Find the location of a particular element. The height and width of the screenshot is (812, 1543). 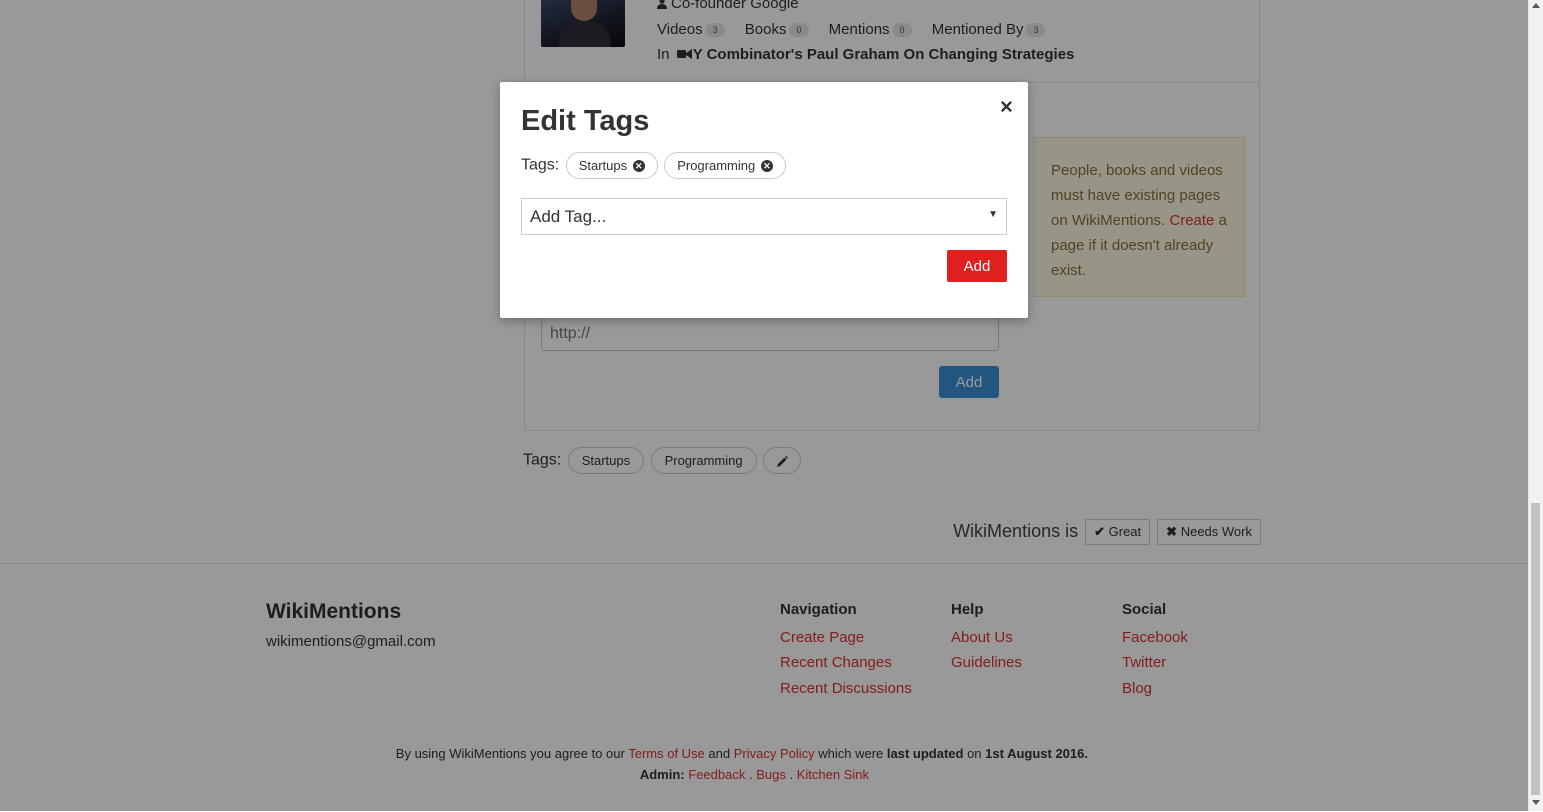

modal-tags: Tags: Startups ✕ Programming ✕ is located at coordinates (653, 165).